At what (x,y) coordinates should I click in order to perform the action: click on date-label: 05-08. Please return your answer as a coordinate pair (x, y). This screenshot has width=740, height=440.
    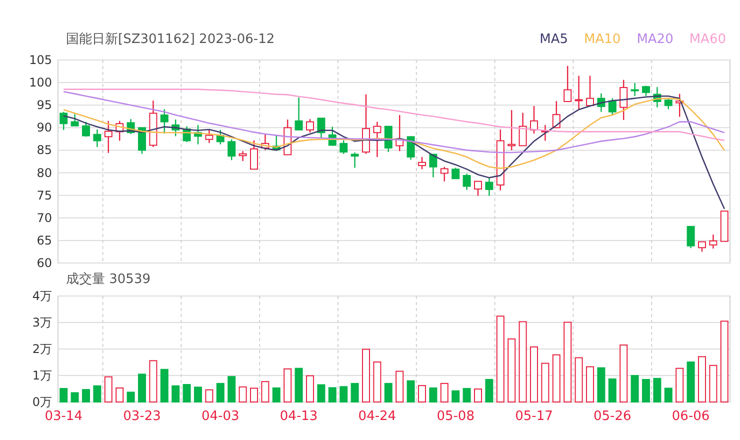
    Looking at the image, I should click on (455, 416).